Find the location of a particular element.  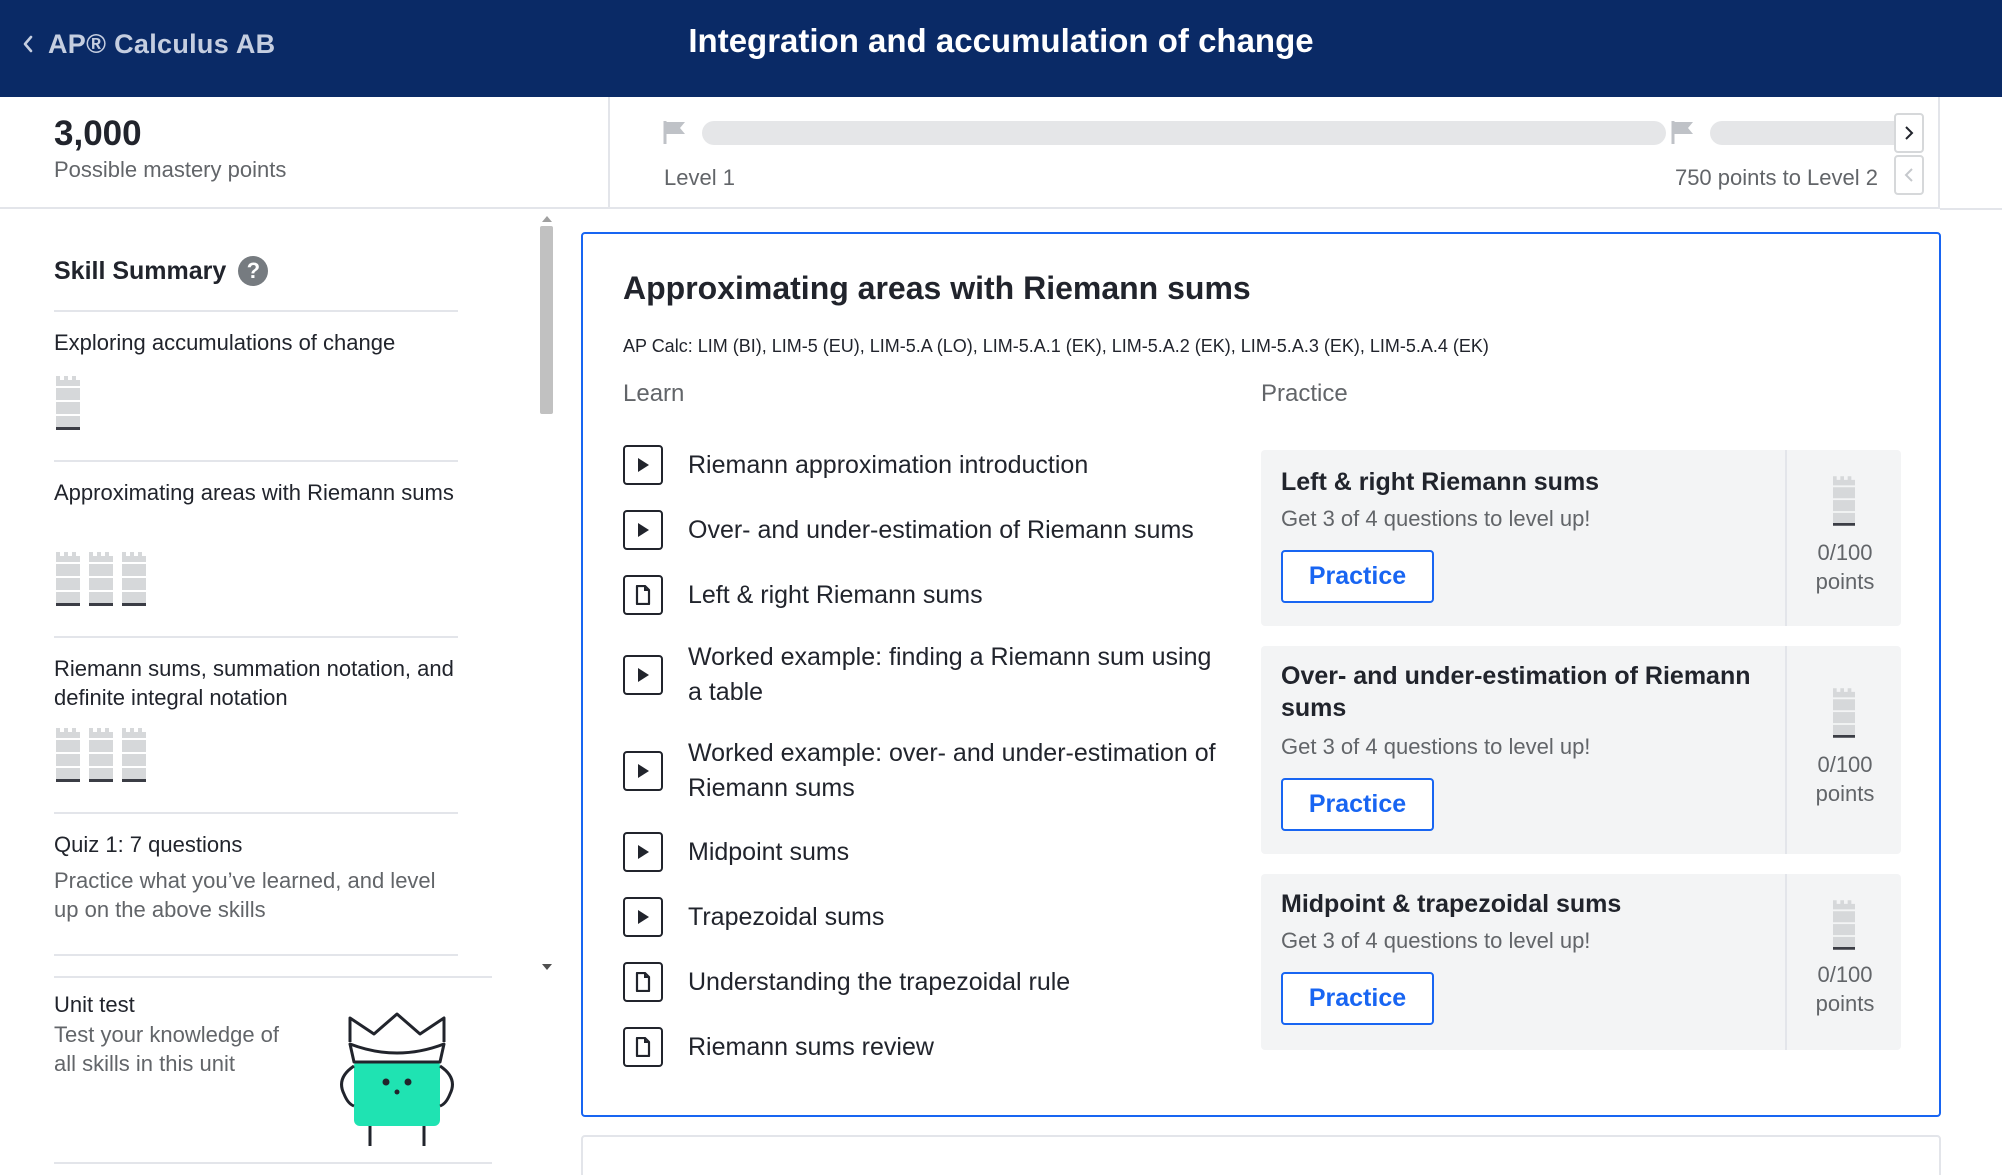

learn-item-article: Left & right Riemann sums is located at coordinates (923, 595).